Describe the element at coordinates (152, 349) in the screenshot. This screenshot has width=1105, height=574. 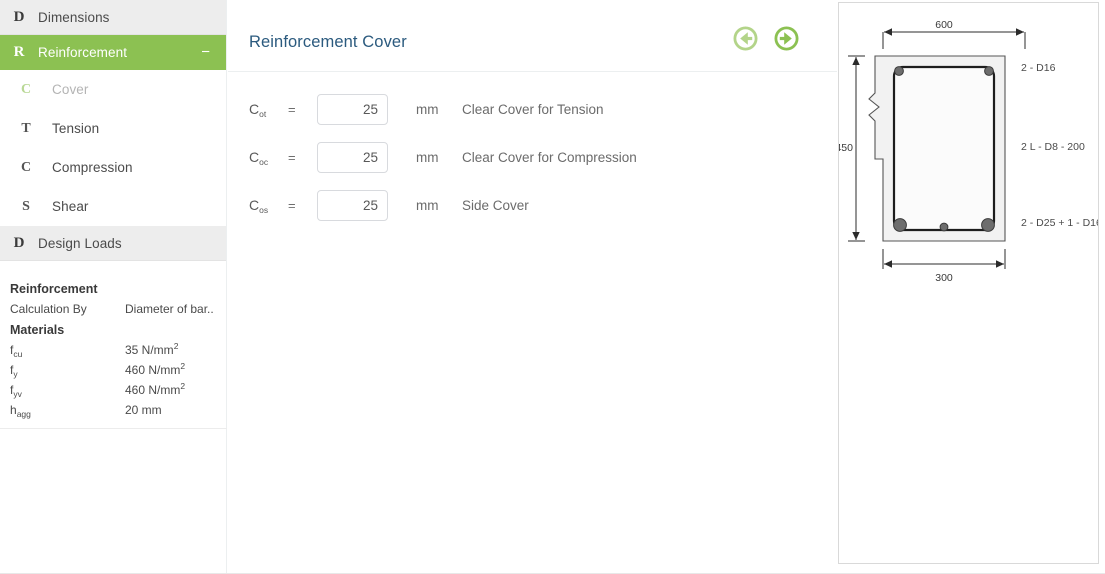
I see `summary-value-fcu: 35 N/mm2` at that location.